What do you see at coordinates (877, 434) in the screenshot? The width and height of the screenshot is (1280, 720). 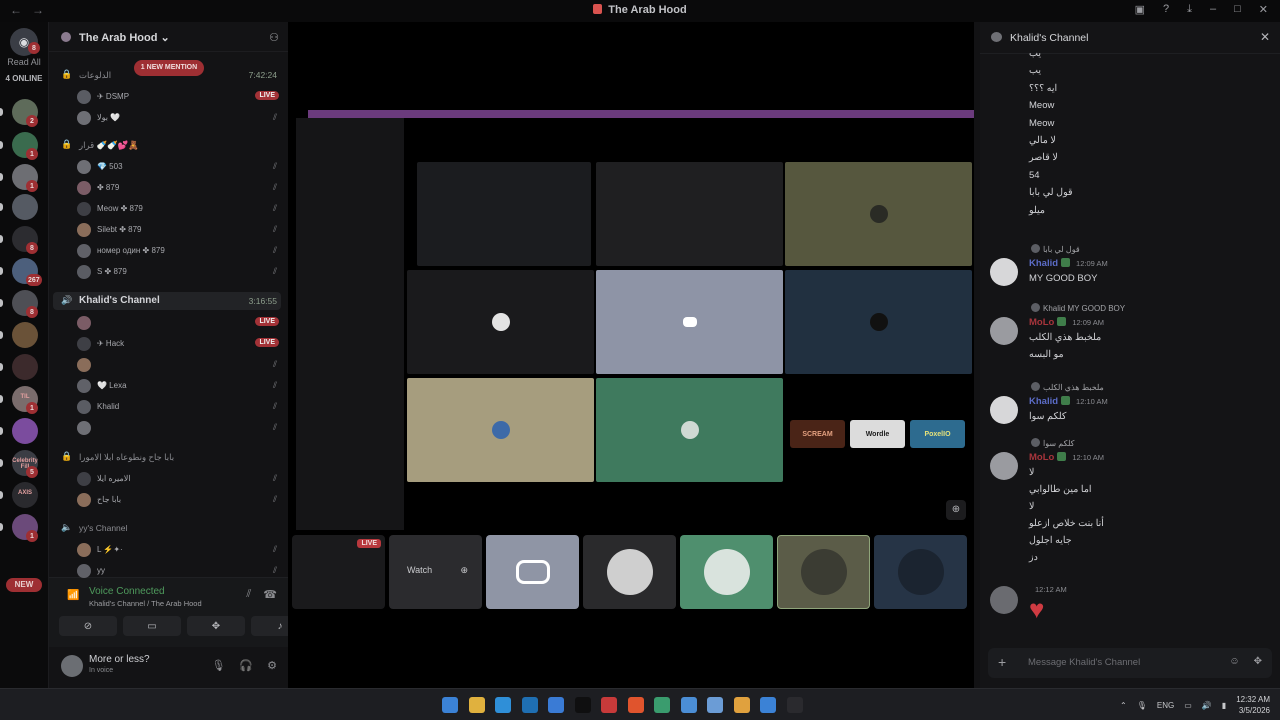 I see `game-card: Wordle` at bounding box center [877, 434].